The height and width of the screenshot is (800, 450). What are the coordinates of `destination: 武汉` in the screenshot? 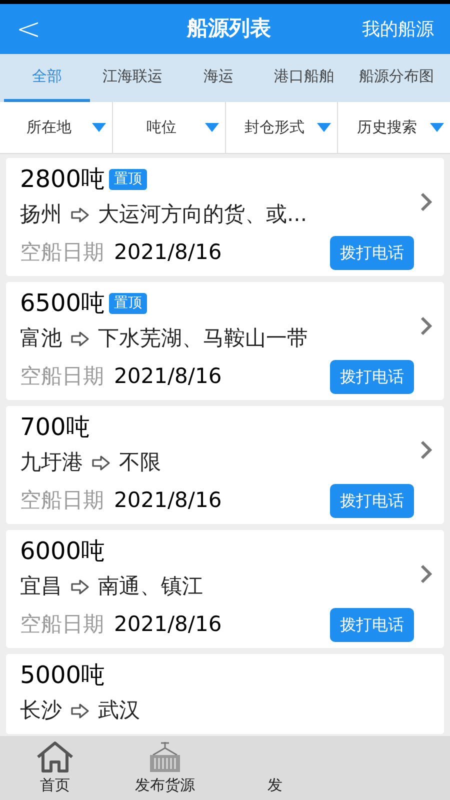 It's located at (119, 710).